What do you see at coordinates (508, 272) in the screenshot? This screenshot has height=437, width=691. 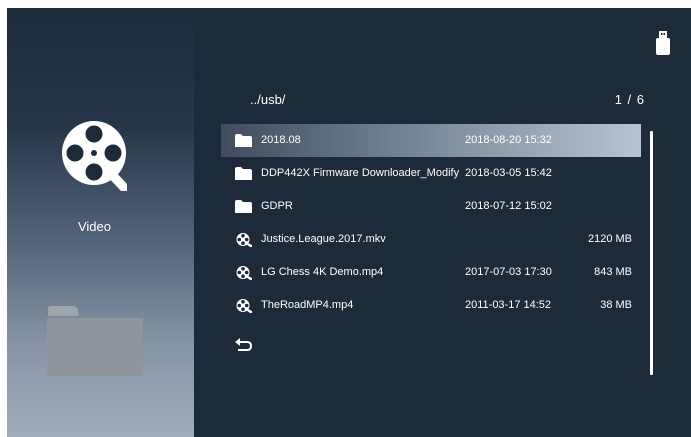 I see `file-date: 2017-07-03 17:30` at bounding box center [508, 272].